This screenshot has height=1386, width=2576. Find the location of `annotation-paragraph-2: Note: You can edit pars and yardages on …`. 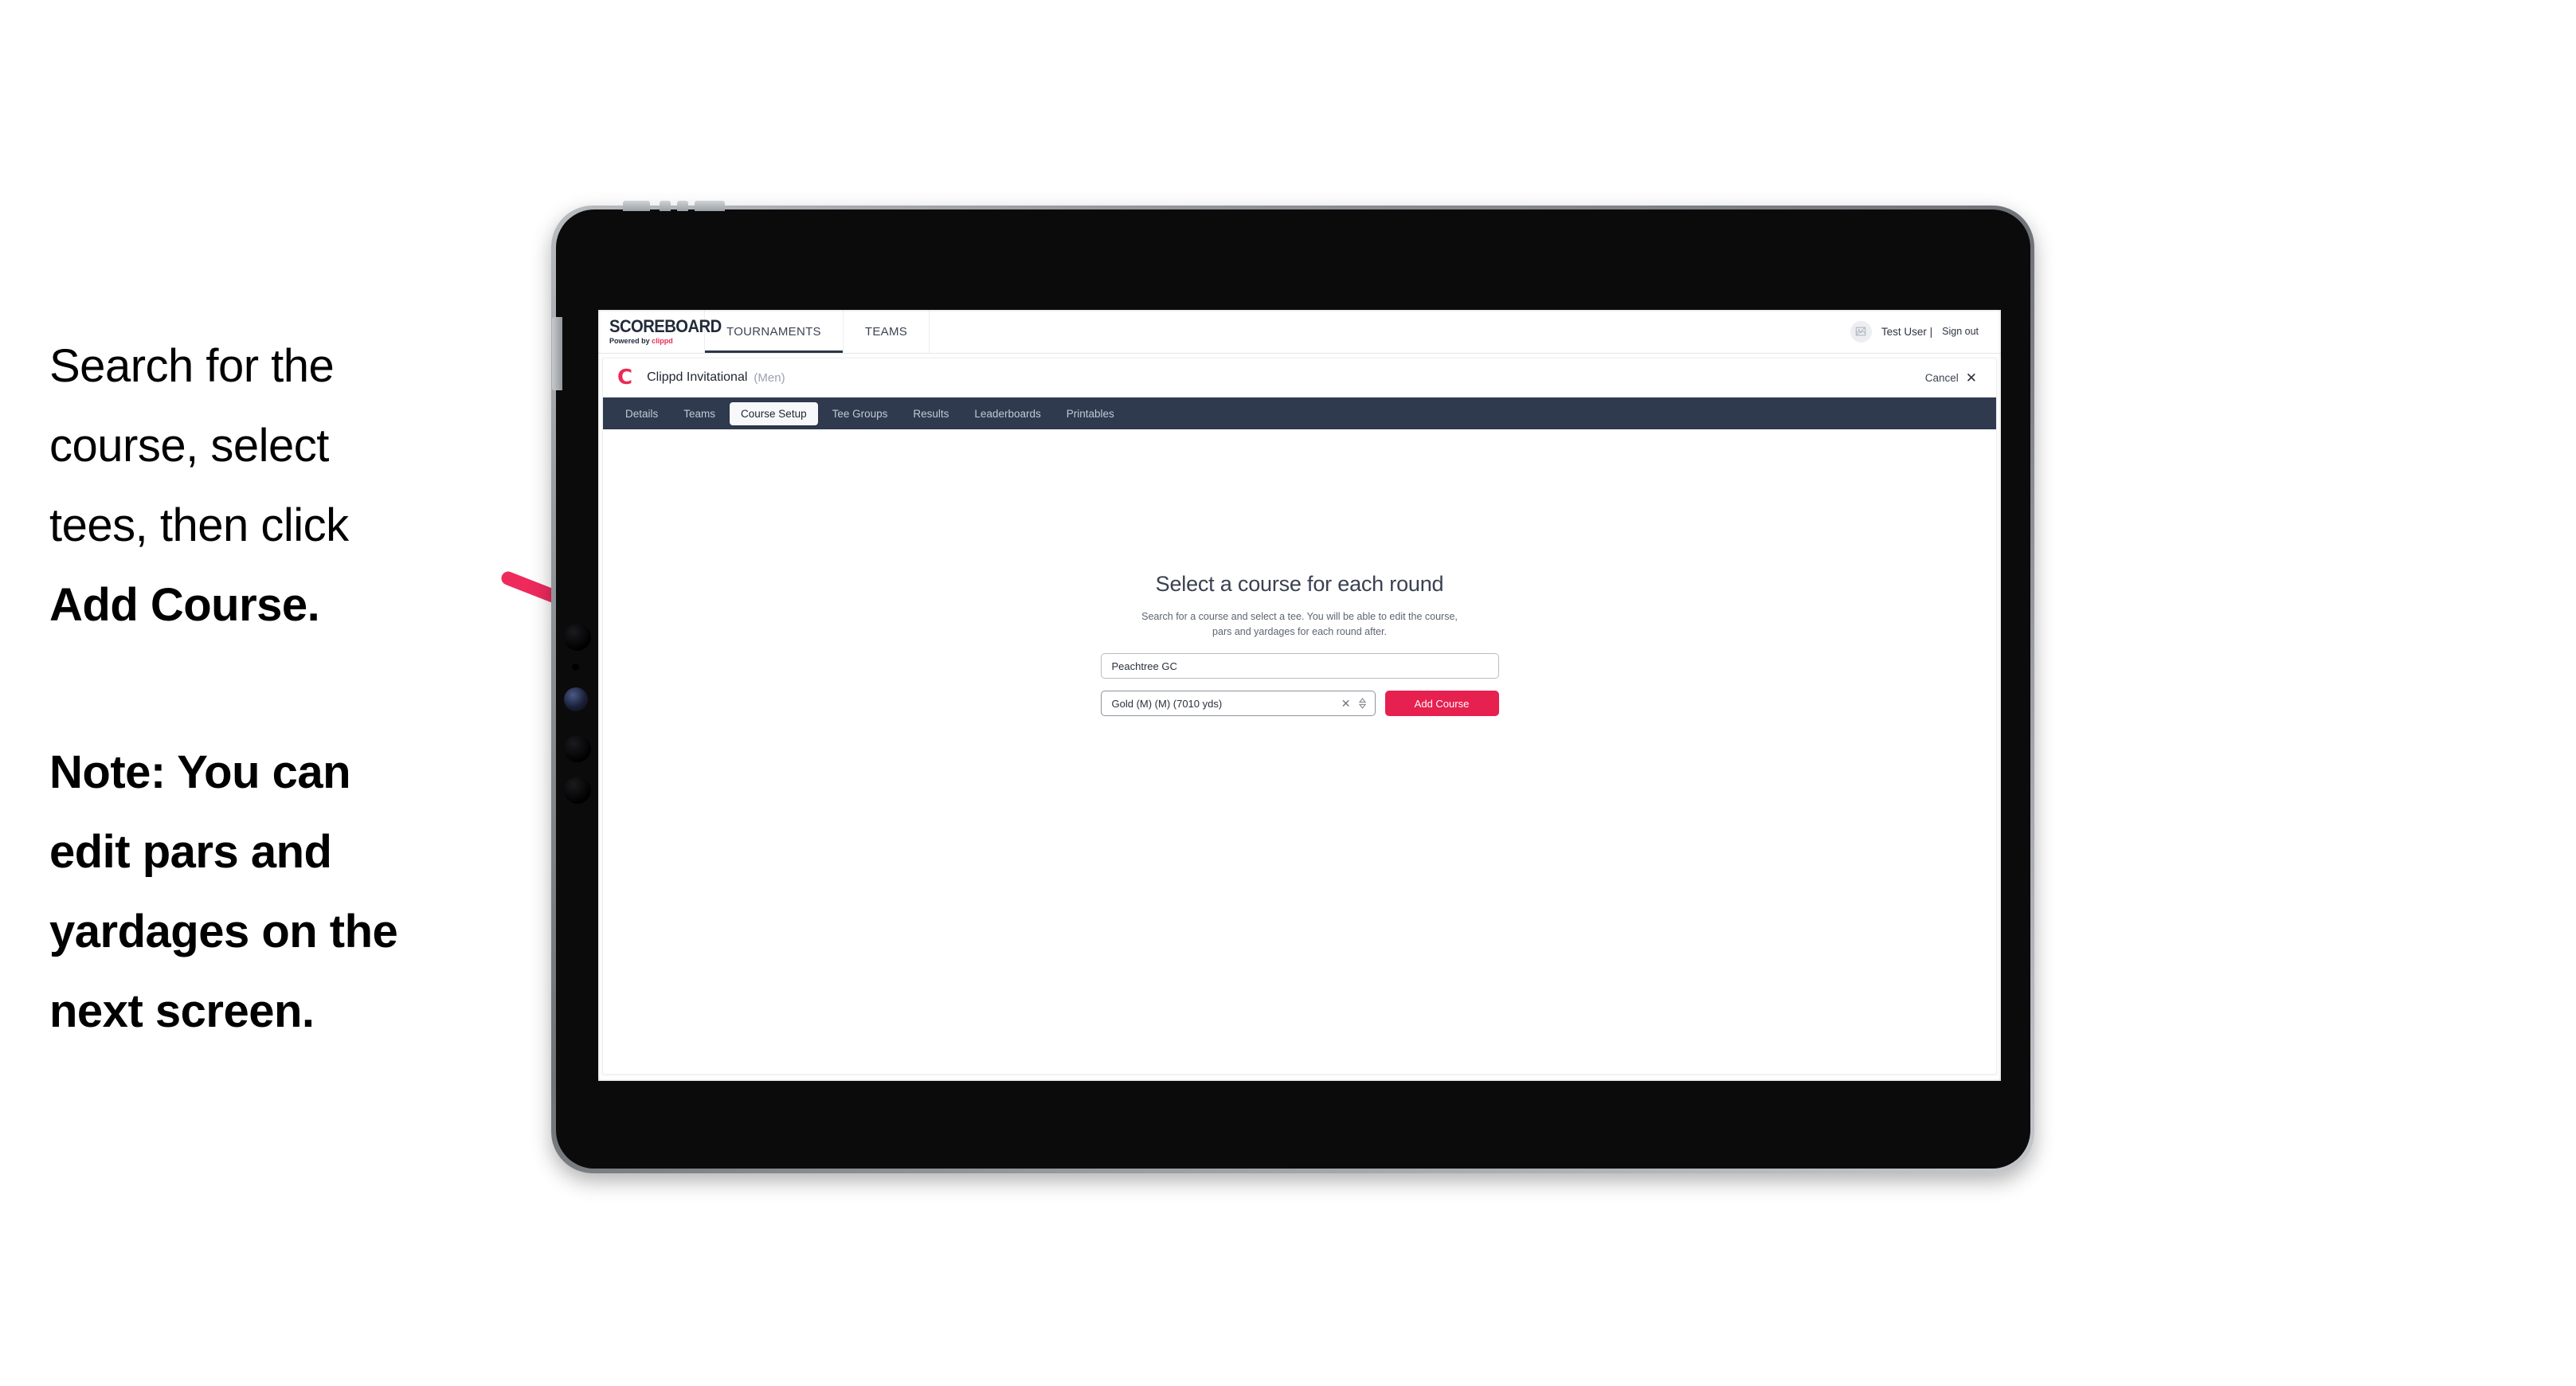

annotation-paragraph-2: Note: You can edit pars and yardages on … is located at coordinates (288, 892).